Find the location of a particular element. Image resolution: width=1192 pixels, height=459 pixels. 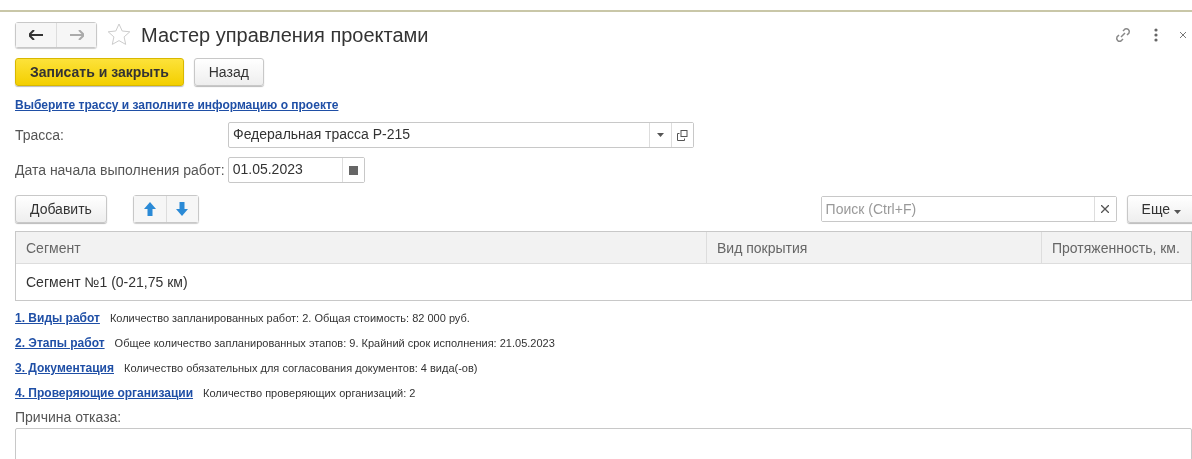

move-down-button is located at coordinates (181, 209).